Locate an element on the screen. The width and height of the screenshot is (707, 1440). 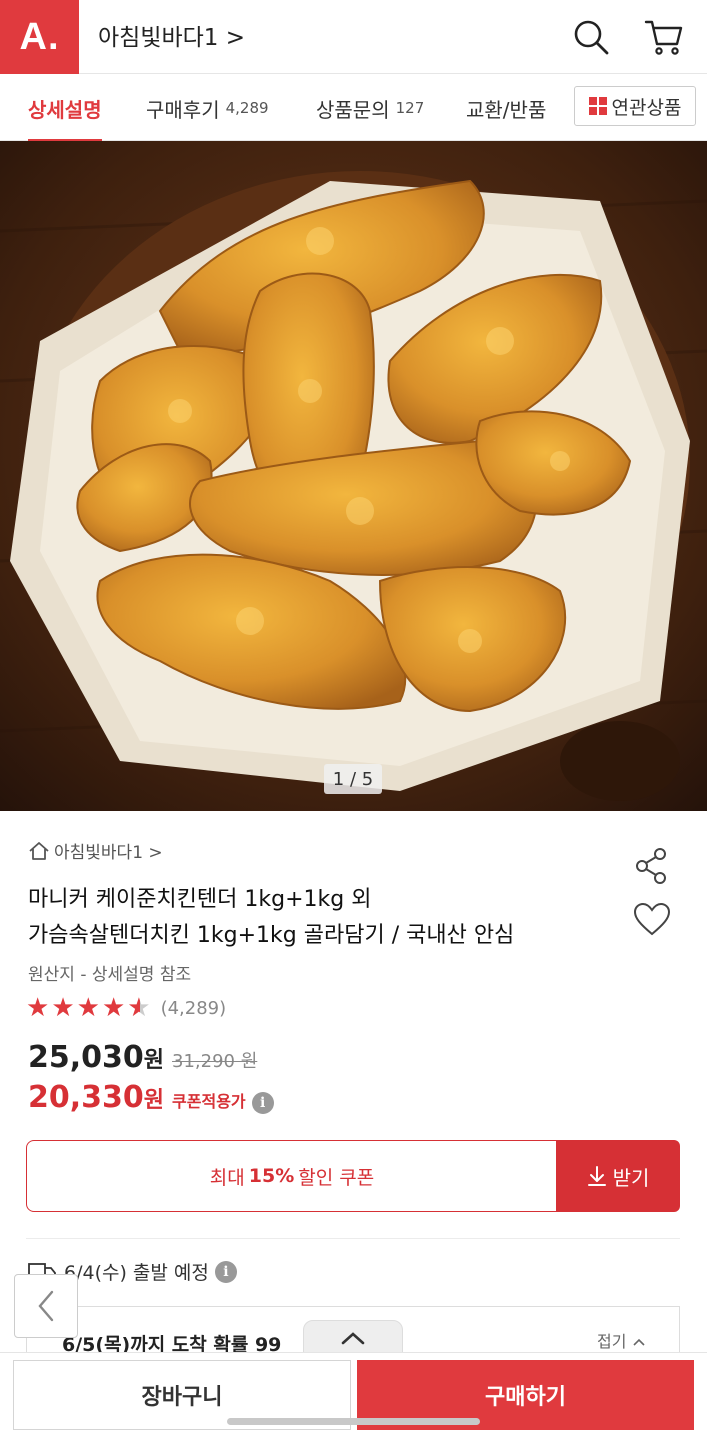
tab-reviews: 구매후기 4,289 is located at coordinates (207, 108).